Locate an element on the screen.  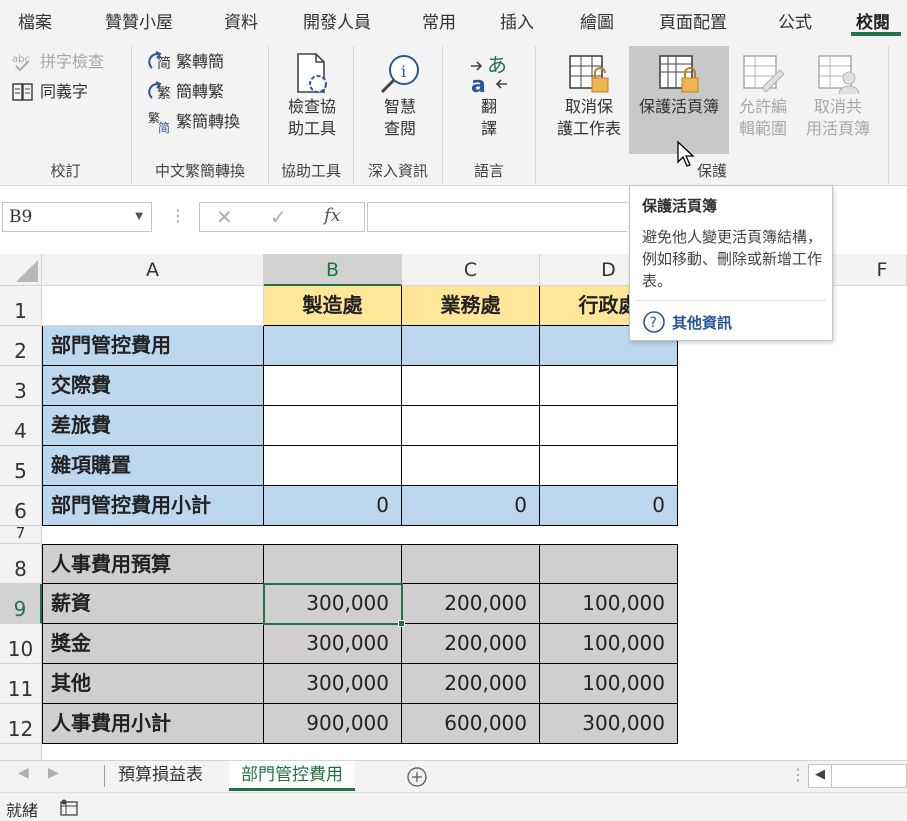
cell-c3 is located at coordinates (471, 386).